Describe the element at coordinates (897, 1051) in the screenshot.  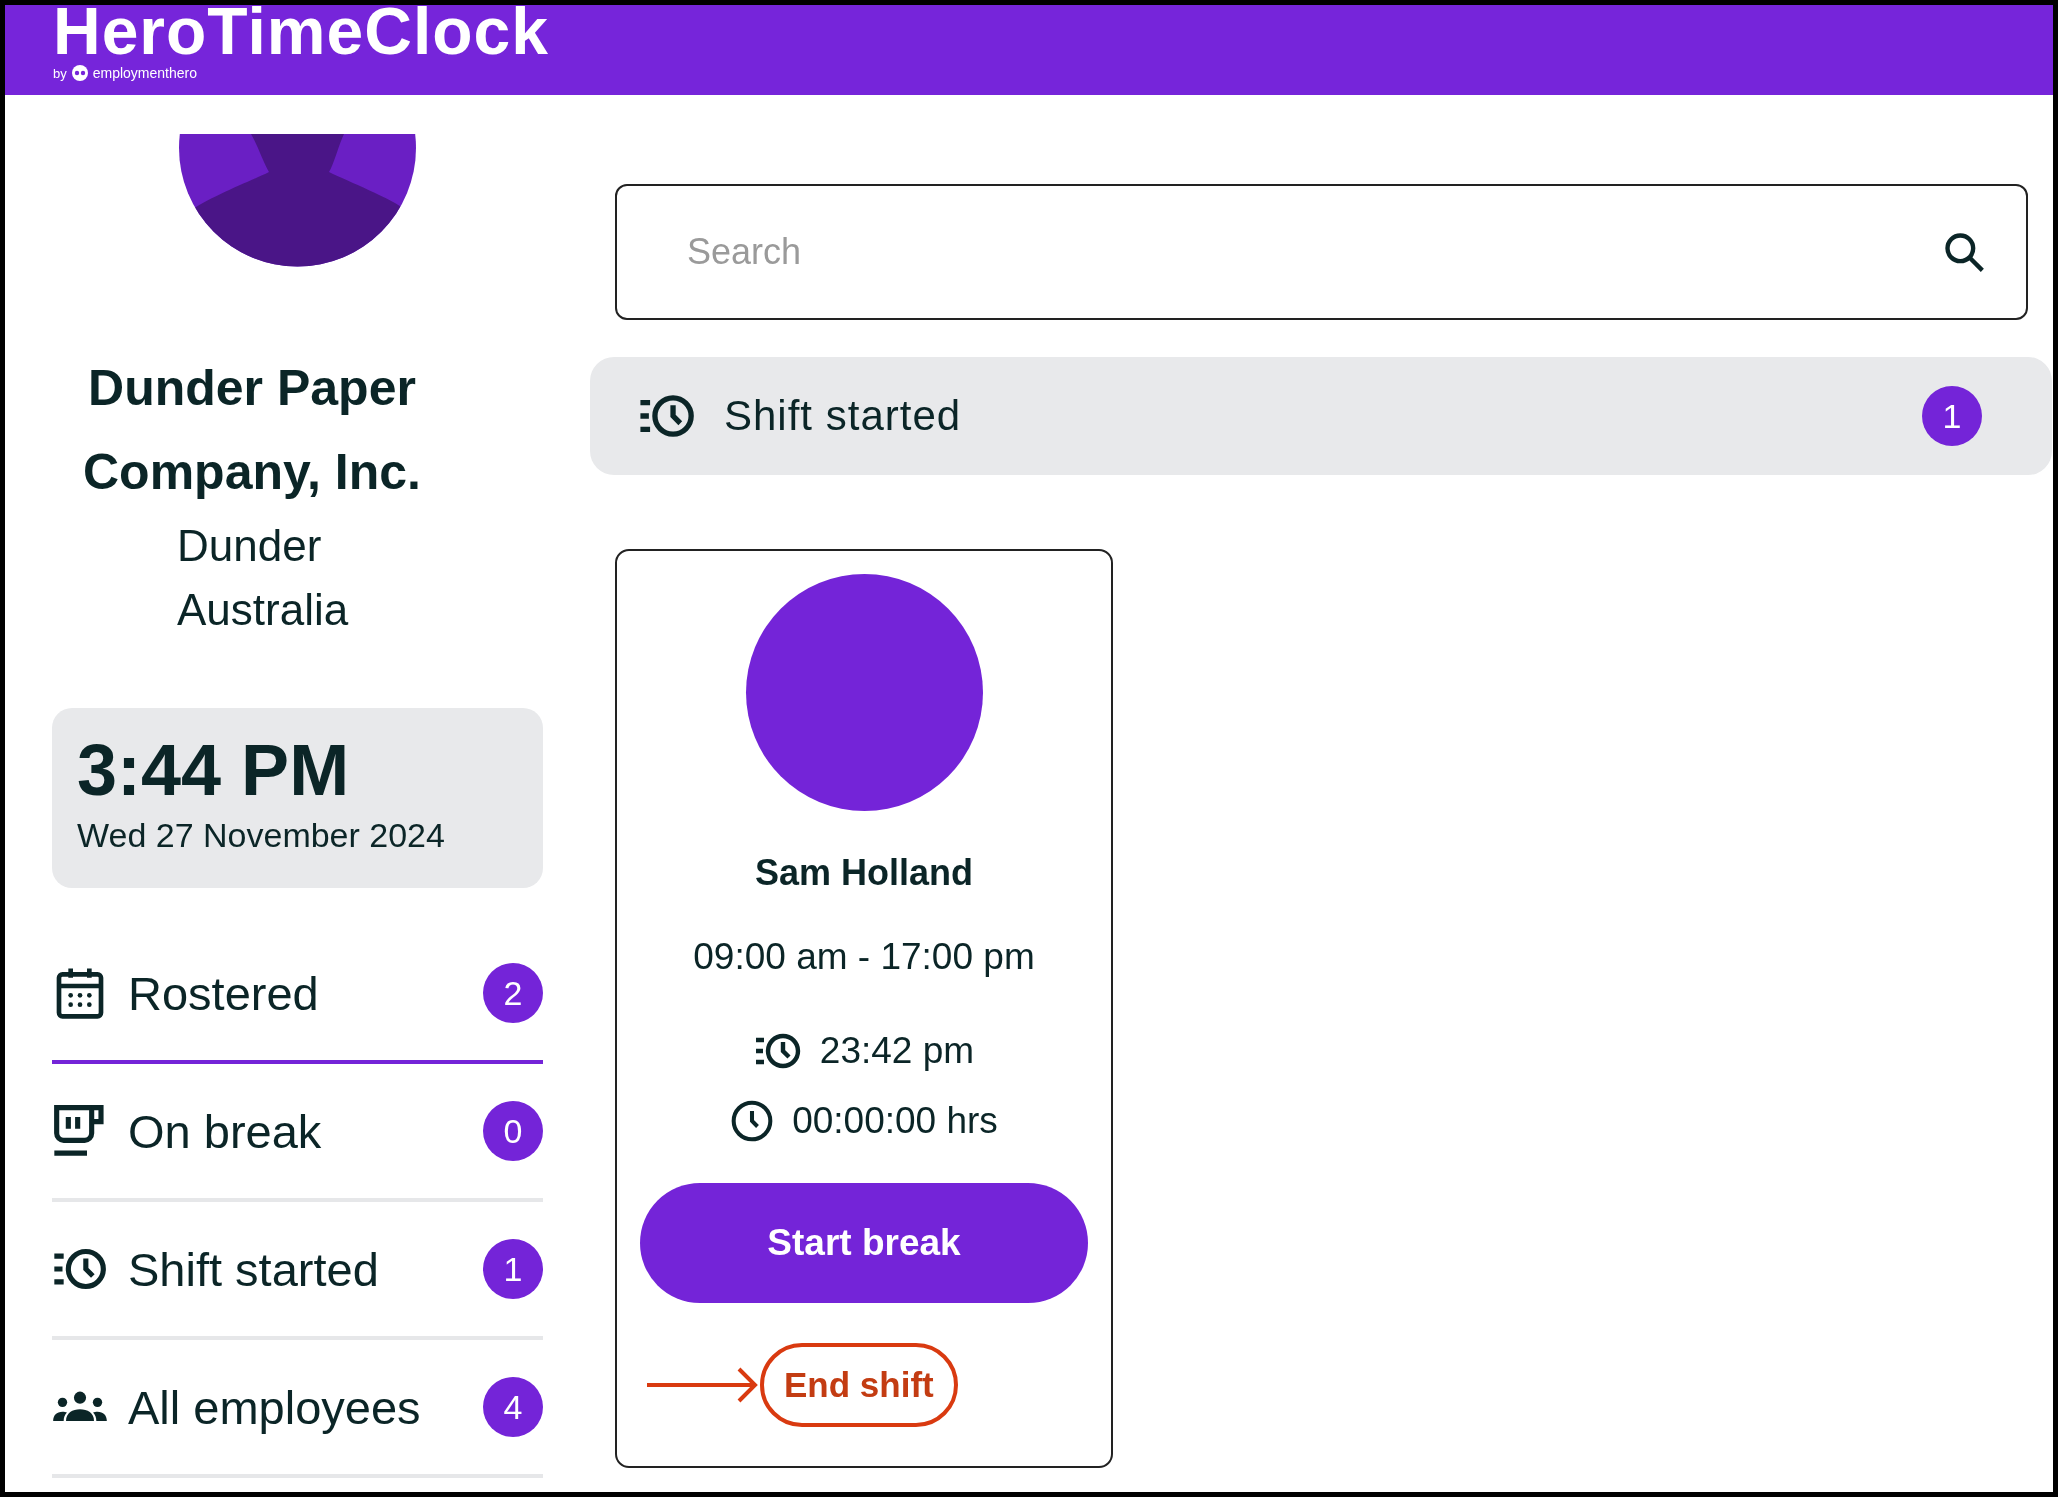
I see `start-time: 23:42 pm` at that location.